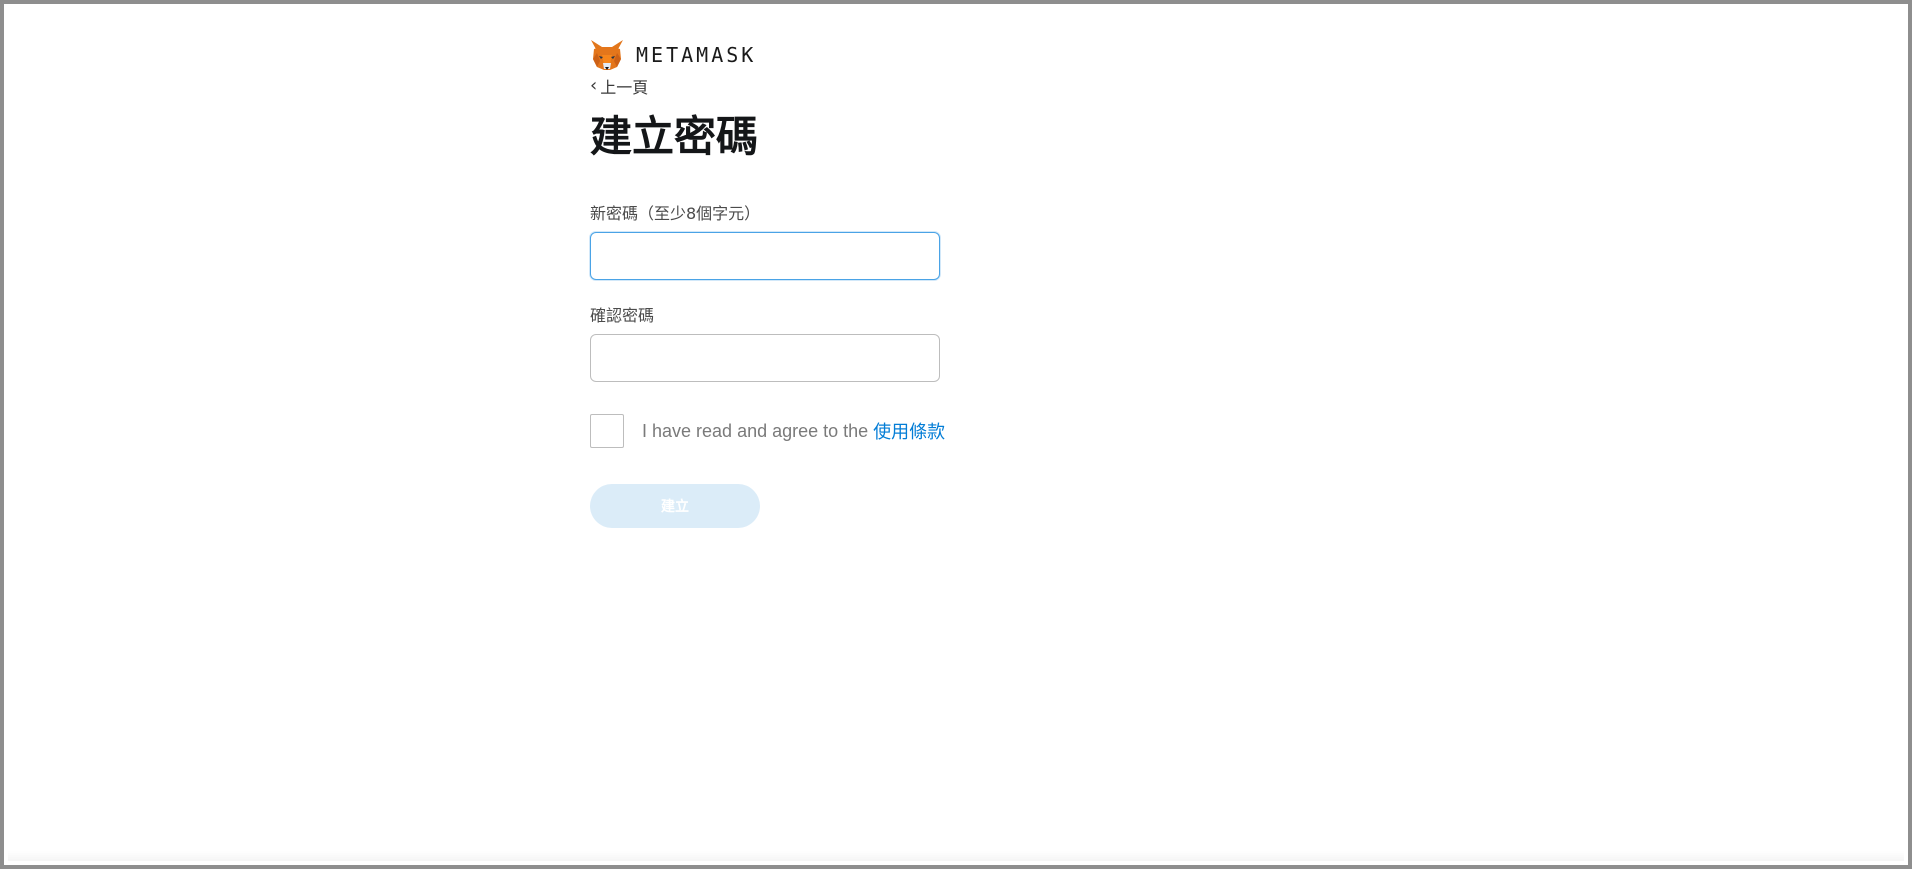  I want to click on confirm-password-label: 確認密碼, so click(622, 316).